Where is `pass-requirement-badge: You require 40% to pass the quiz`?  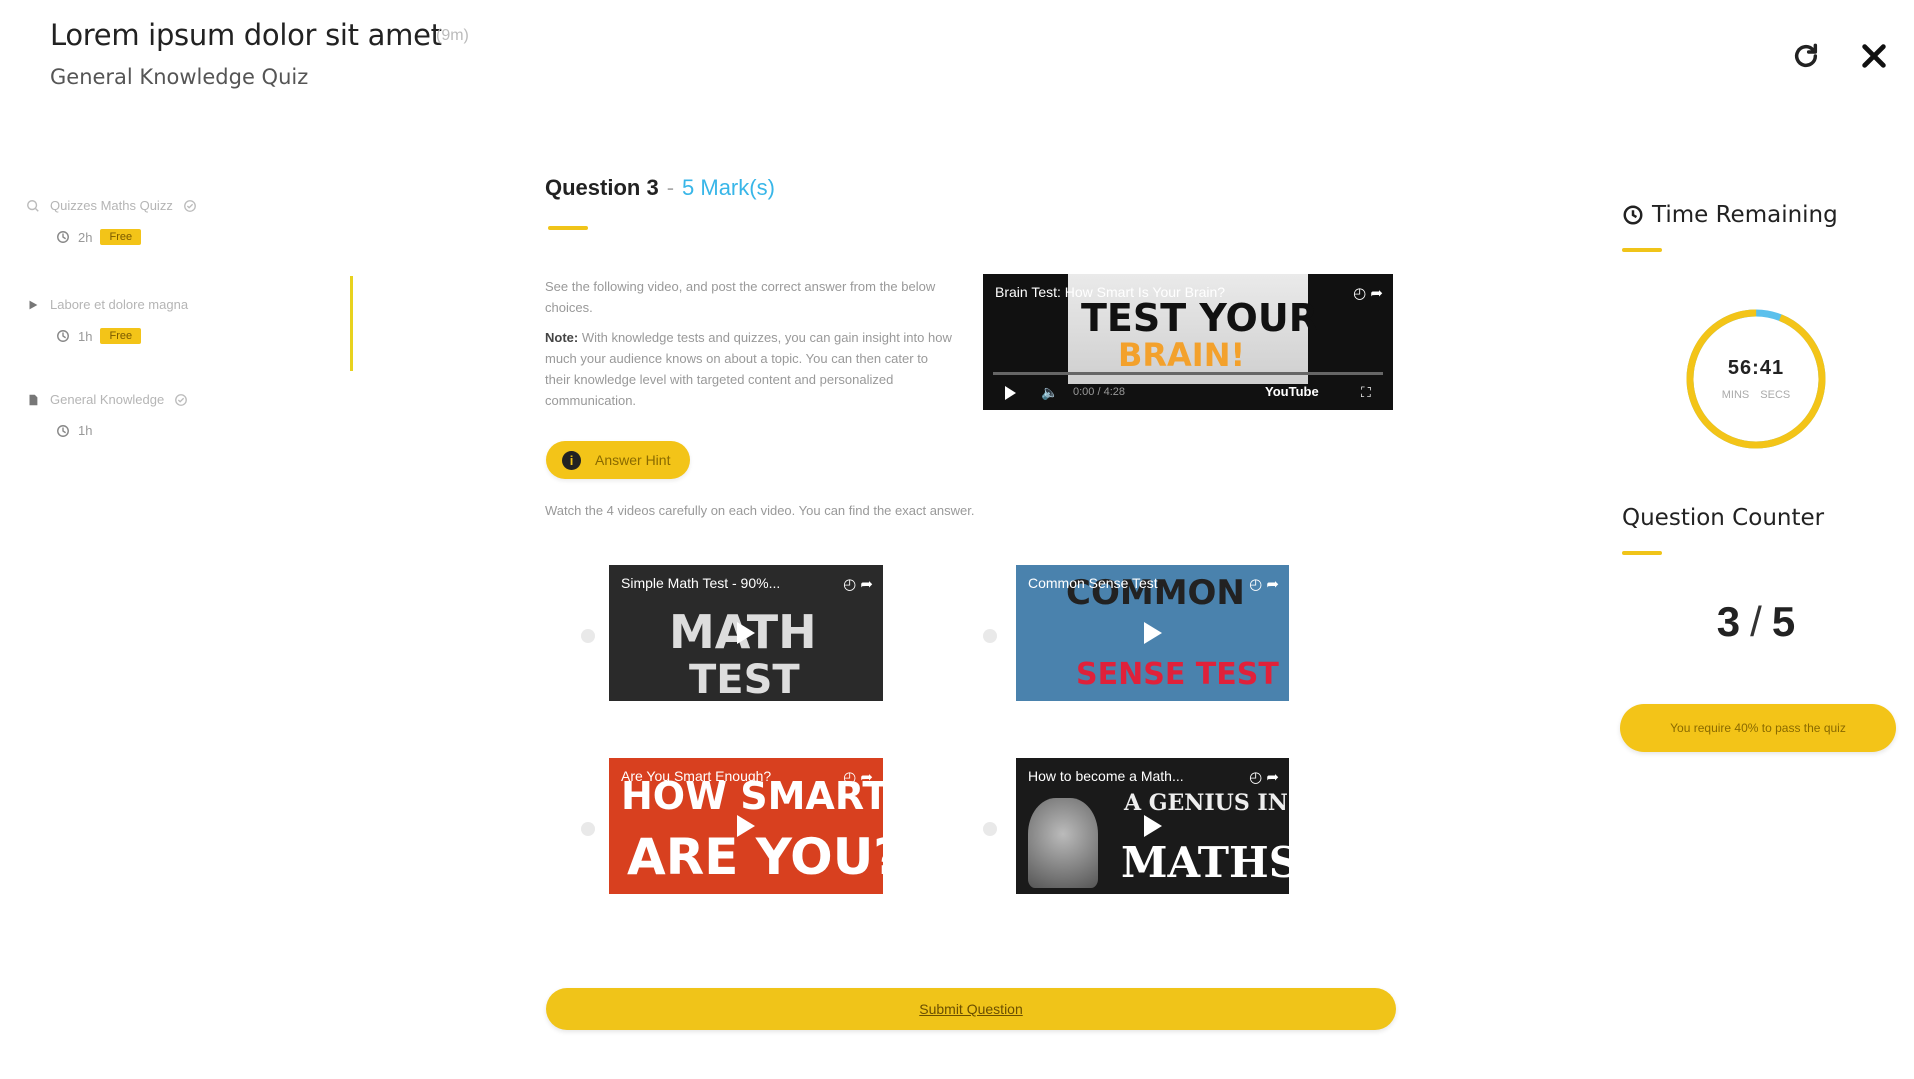 pass-requirement-badge: You require 40% to pass the quiz is located at coordinates (1758, 728).